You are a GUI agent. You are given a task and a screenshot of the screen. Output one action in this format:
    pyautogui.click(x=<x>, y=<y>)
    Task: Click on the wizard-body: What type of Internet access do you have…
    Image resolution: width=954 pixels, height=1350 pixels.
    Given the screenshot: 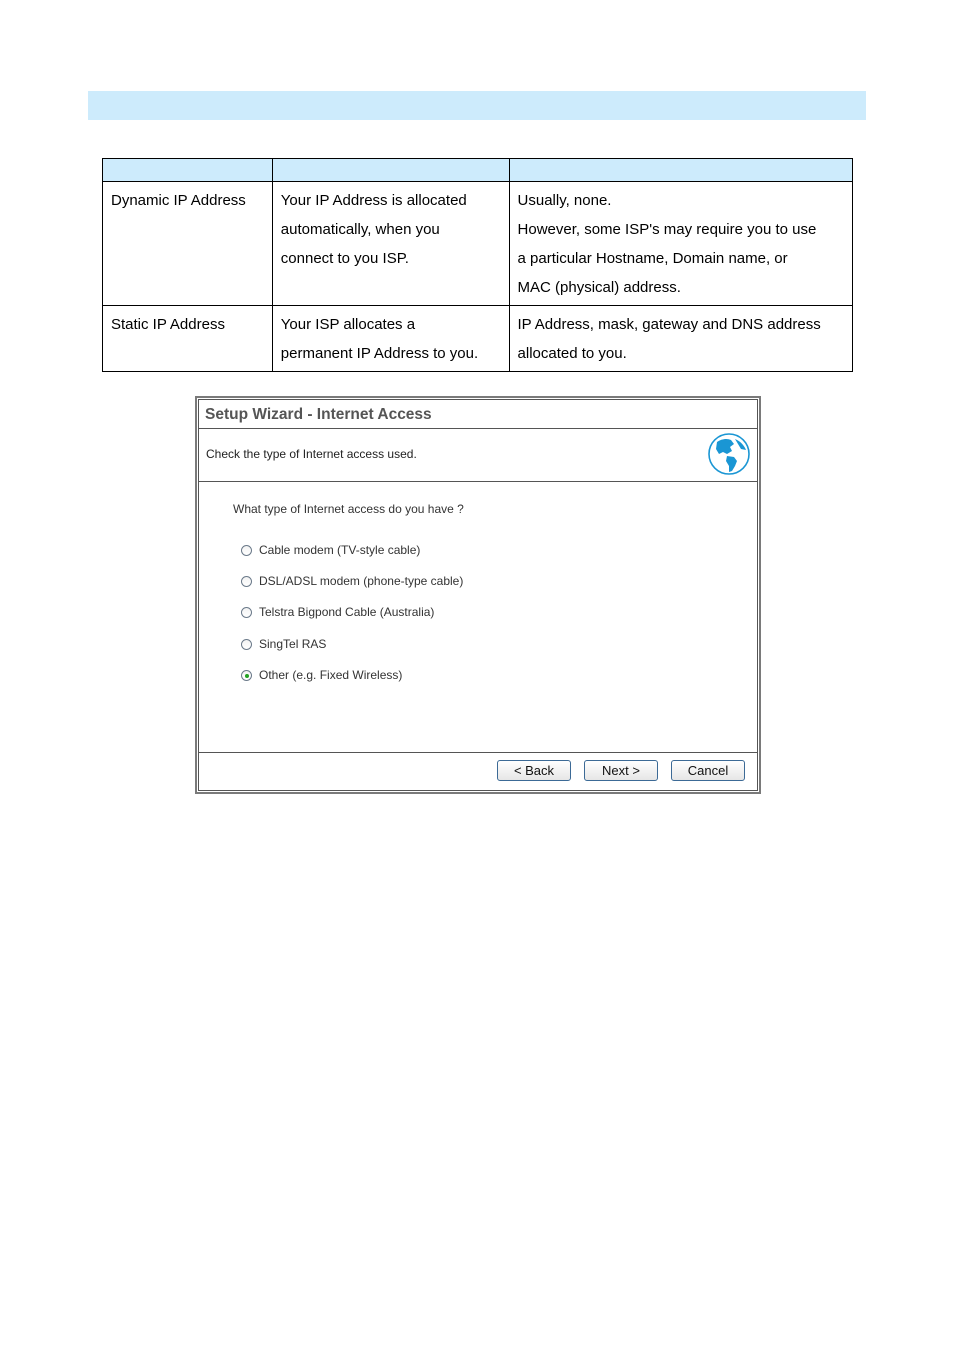 What is the action you would take?
    pyautogui.click(x=478, y=617)
    